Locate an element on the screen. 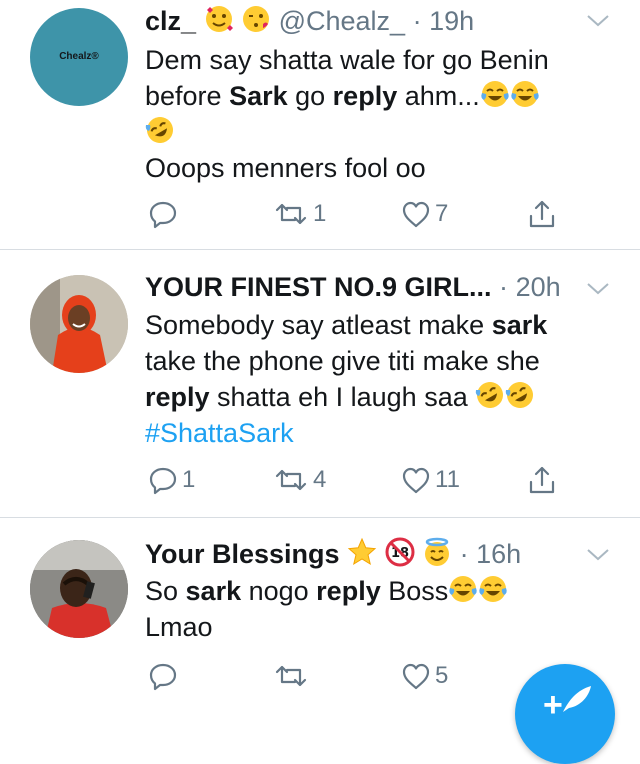 Image resolution: width=640 pixels, height=764 pixels. like-count: 5 is located at coordinates (442, 675).